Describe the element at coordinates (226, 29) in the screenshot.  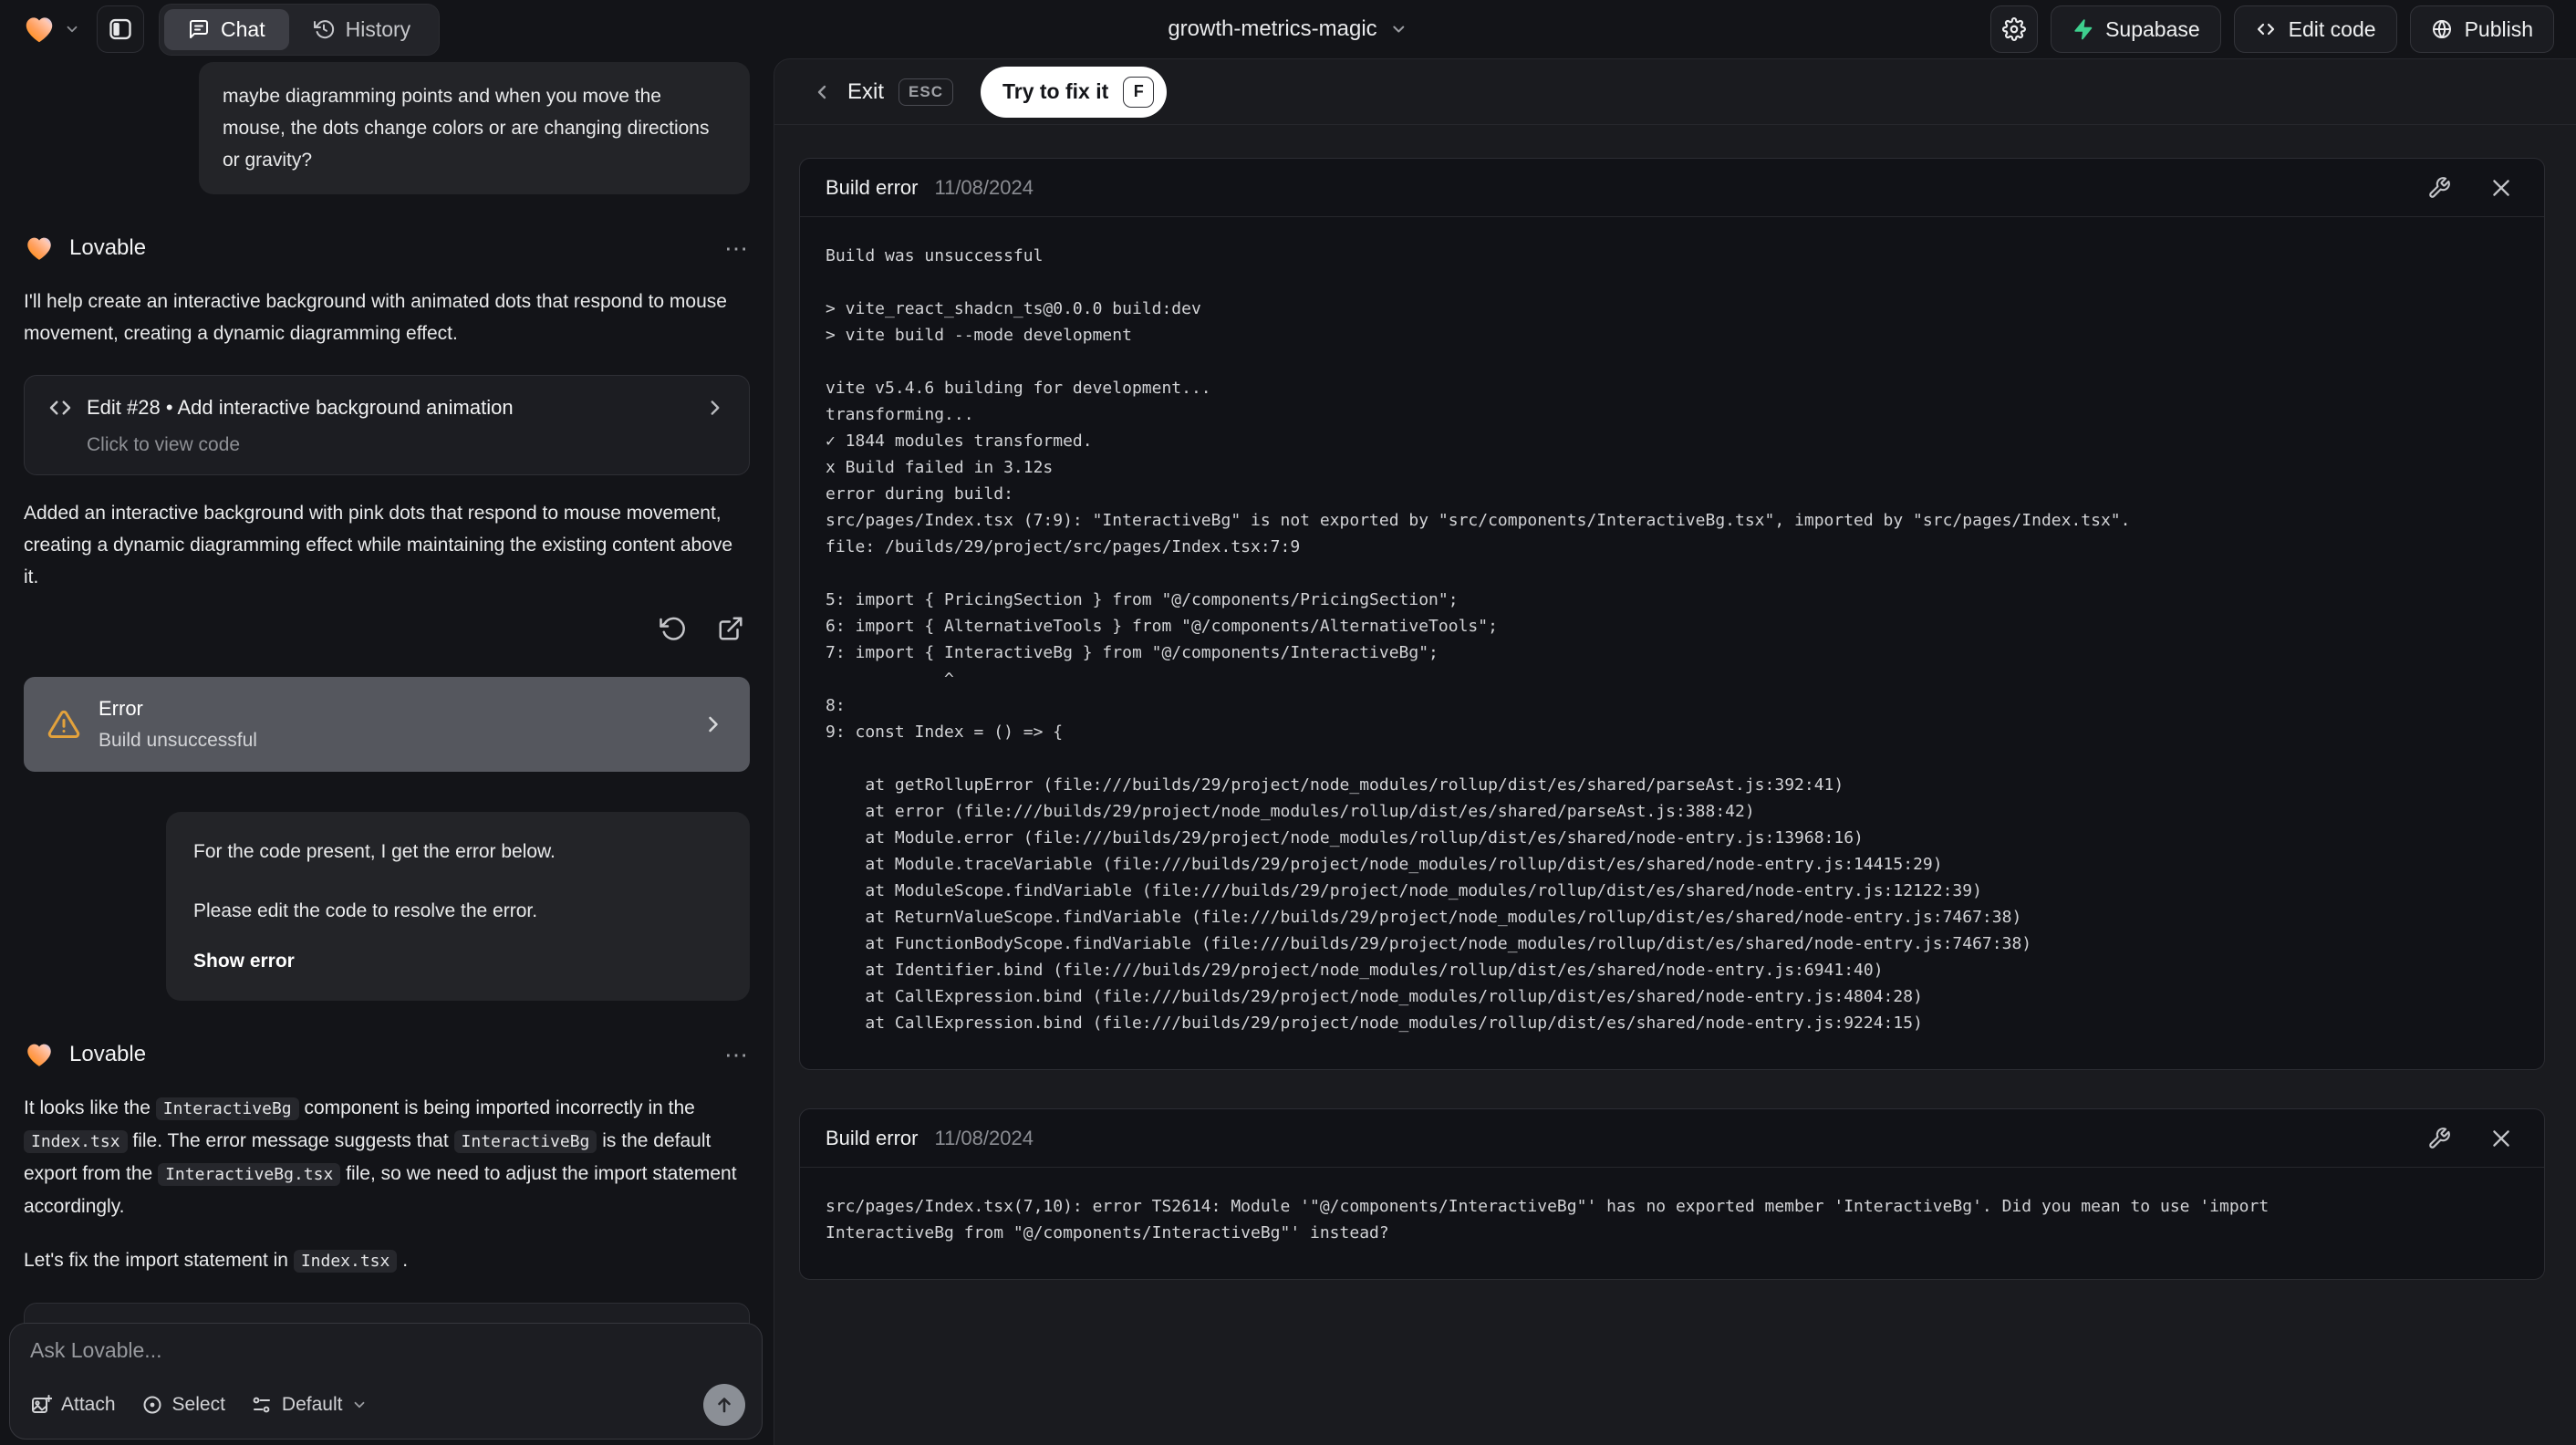
I see `tab-chat: Chat` at that location.